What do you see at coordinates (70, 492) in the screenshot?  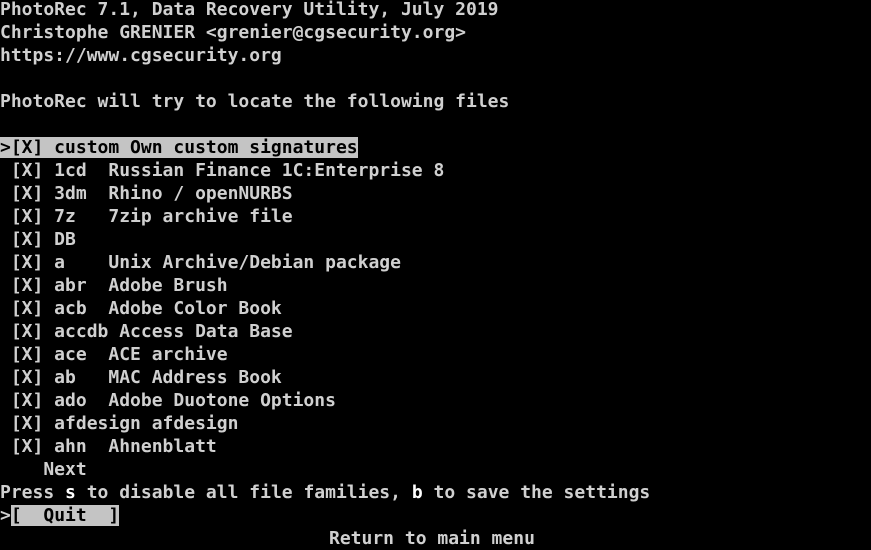 I see `hotkey-s: s` at bounding box center [70, 492].